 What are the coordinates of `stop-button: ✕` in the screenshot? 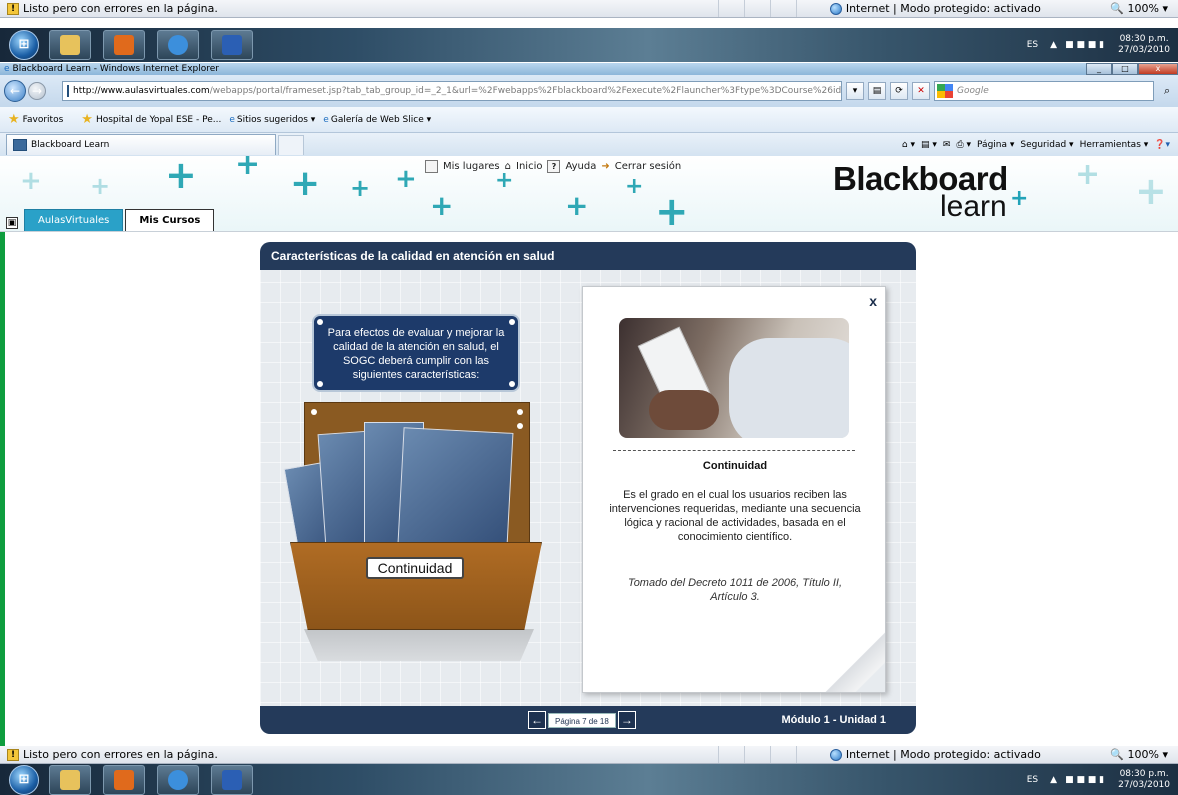 It's located at (921, 91).